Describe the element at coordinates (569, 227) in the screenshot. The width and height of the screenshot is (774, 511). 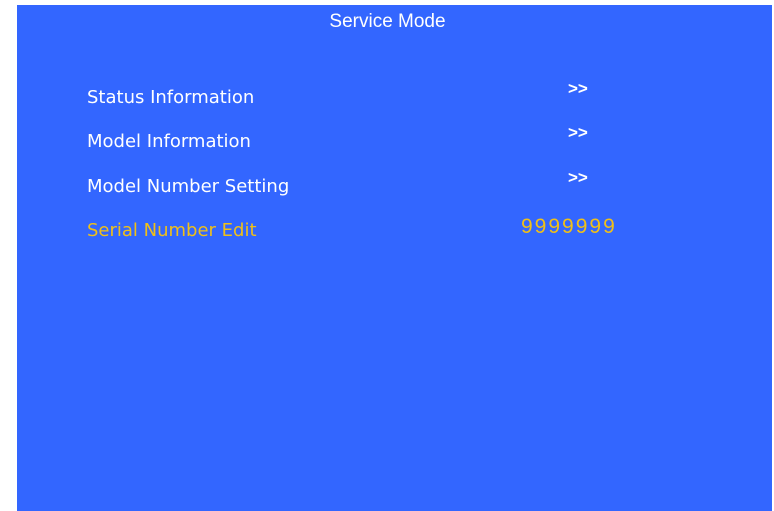
I see `serial-number-value: 9999999` at that location.